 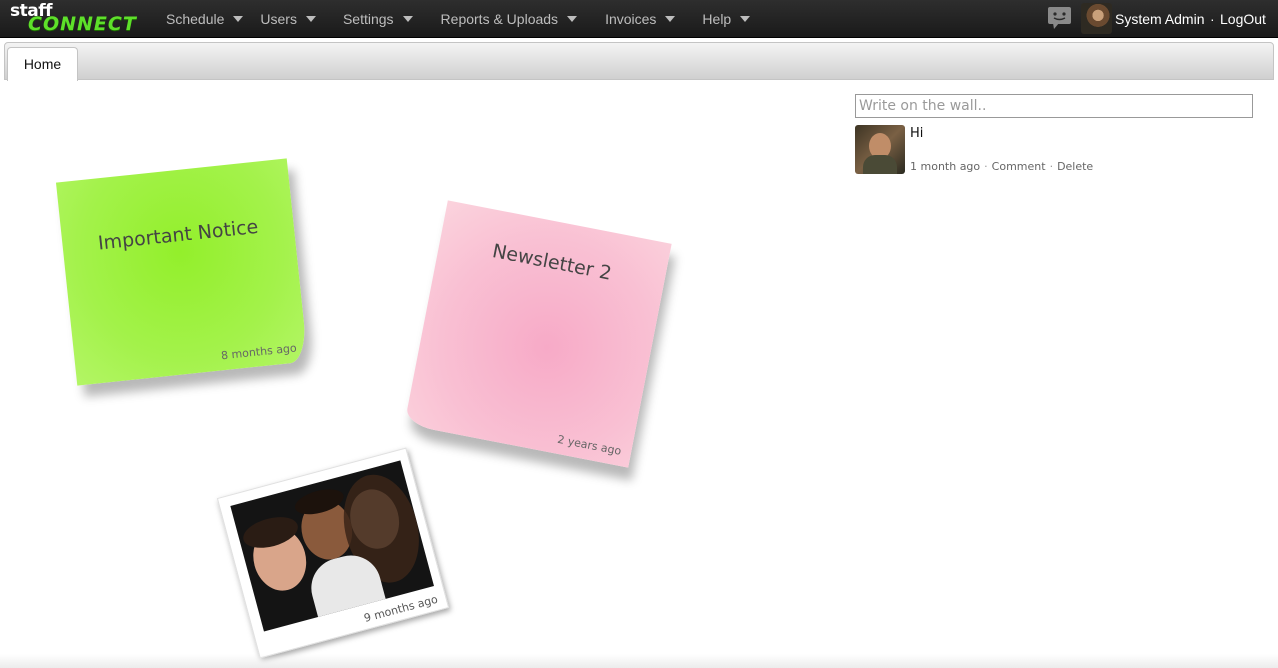 I want to click on sticky-note-newsletter-2: Newsletter 2 2 years ago, so click(x=538, y=334).